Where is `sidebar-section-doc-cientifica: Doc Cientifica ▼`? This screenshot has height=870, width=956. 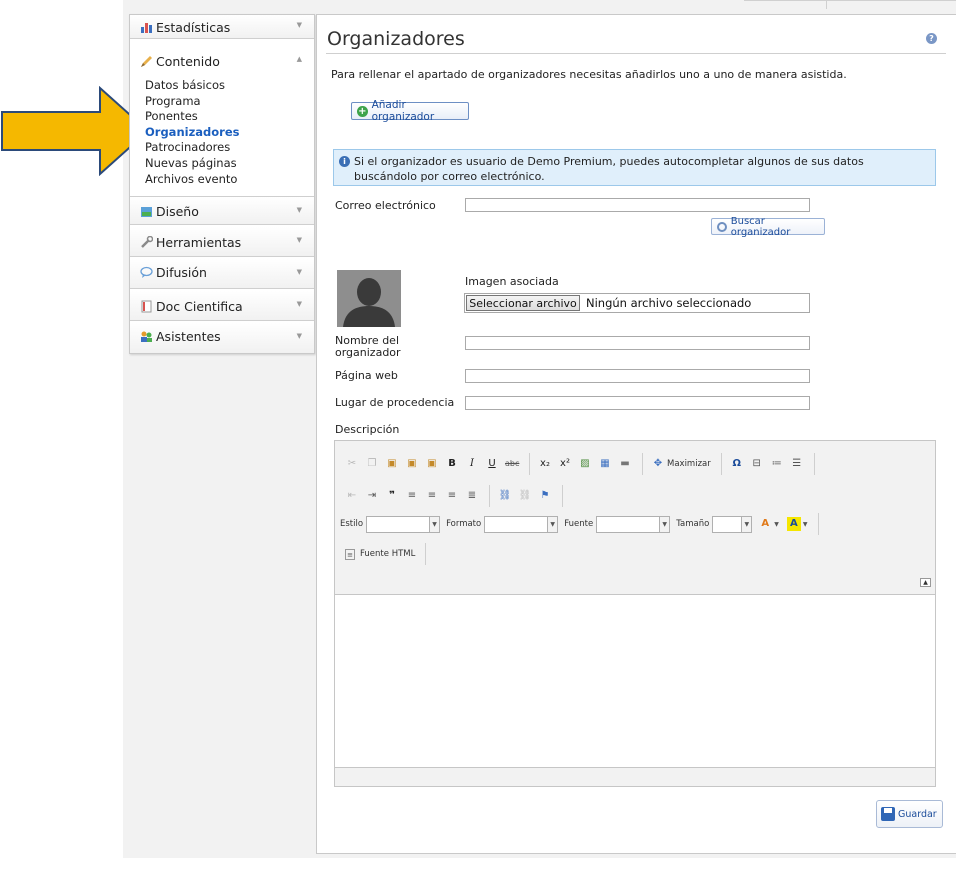 sidebar-section-doc-cientifica: Doc Cientifica ▼ is located at coordinates (222, 306).